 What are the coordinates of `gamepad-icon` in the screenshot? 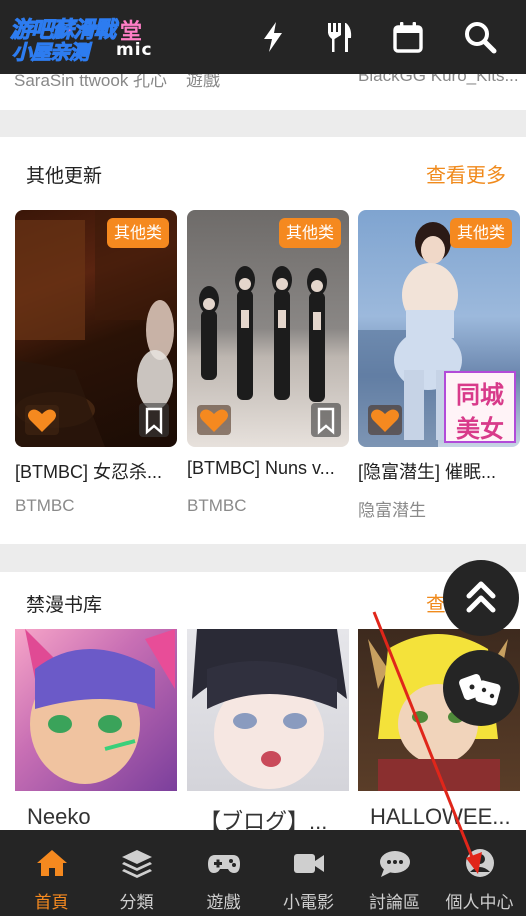 It's located at (223, 864).